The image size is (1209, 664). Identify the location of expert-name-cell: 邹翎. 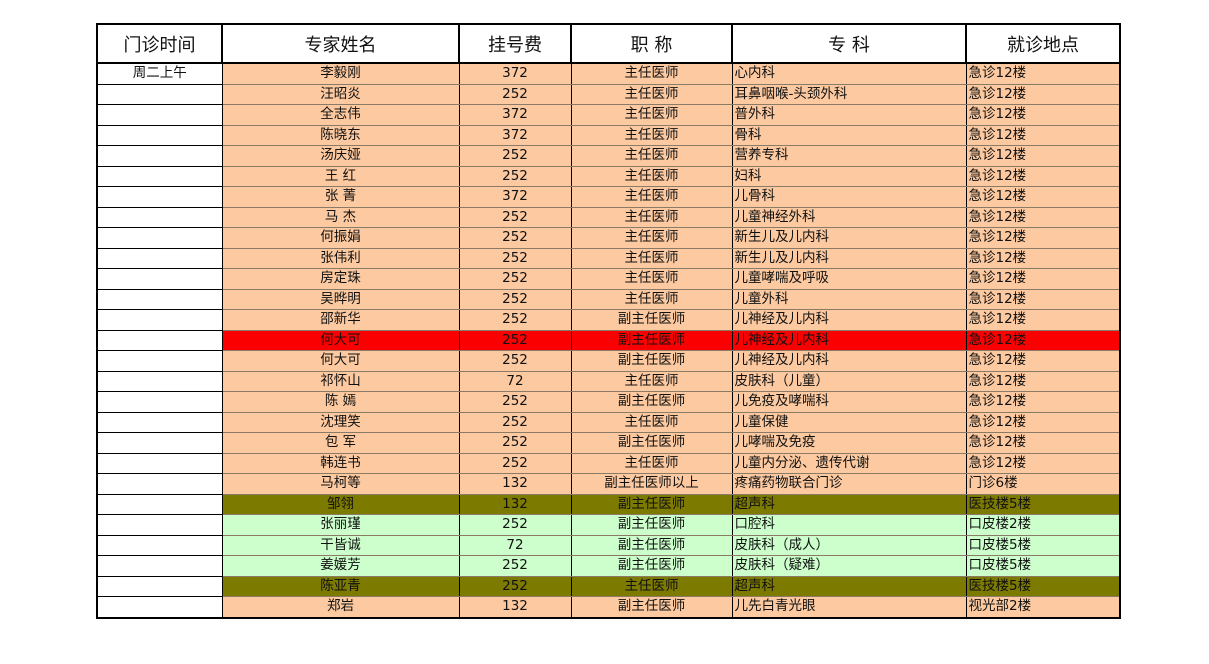
(340, 504).